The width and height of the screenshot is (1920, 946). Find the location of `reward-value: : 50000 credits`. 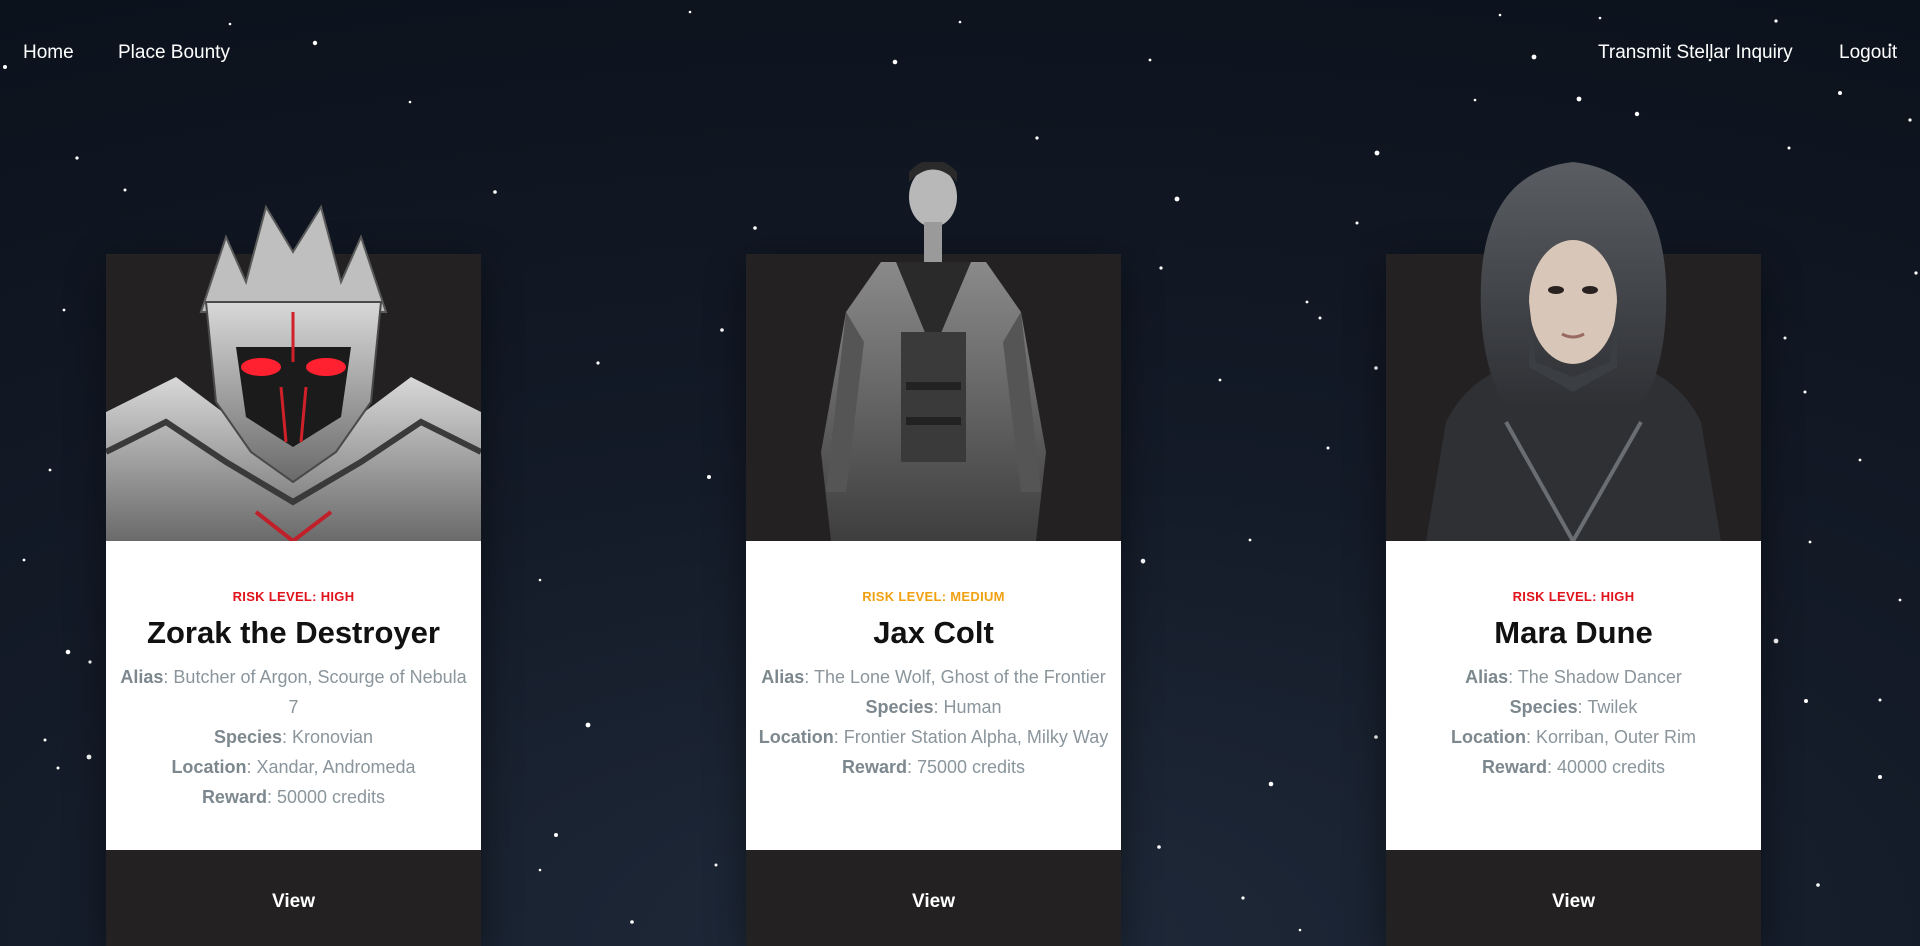

reward-value: : 50000 credits is located at coordinates (326, 797).